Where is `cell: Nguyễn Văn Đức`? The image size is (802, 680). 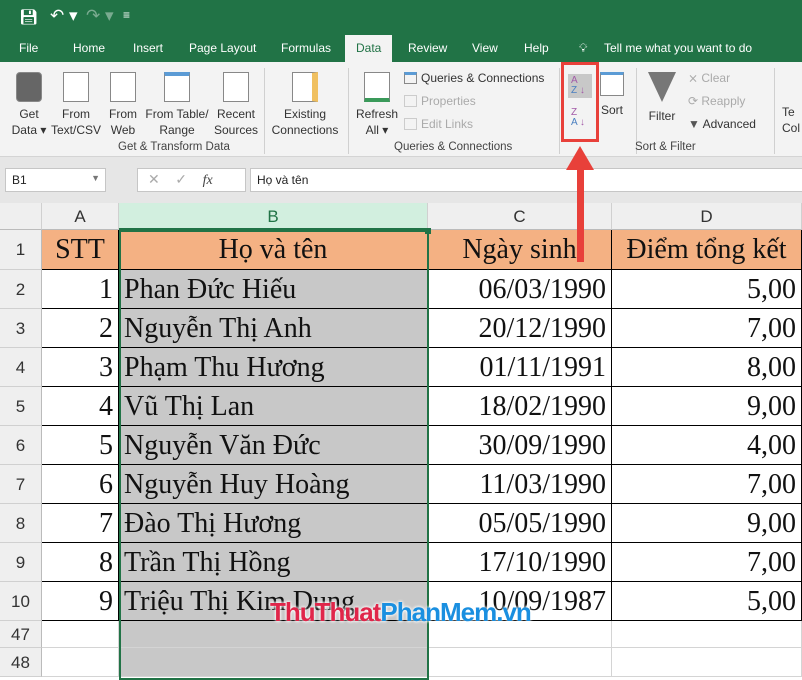
cell: Nguyễn Văn Đức is located at coordinates (273, 445).